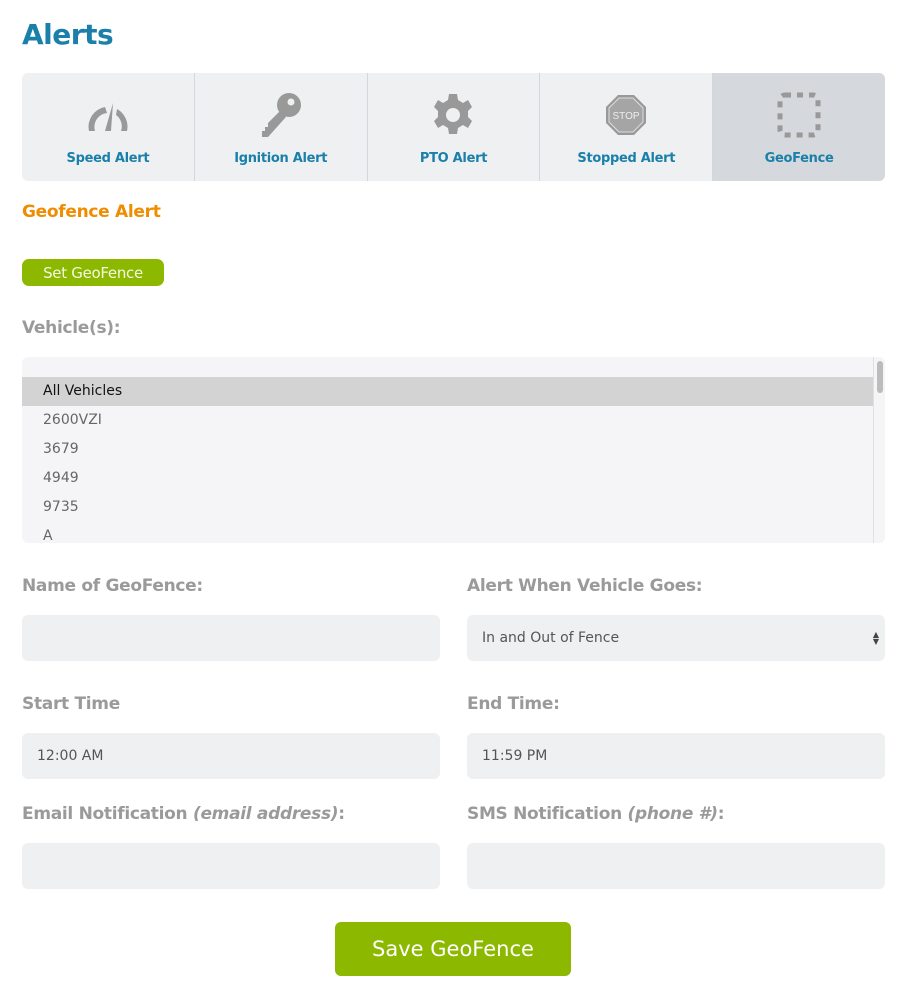 This screenshot has height=1002, width=918. Describe the element at coordinates (676, 866) in the screenshot. I see `sms-input` at that location.